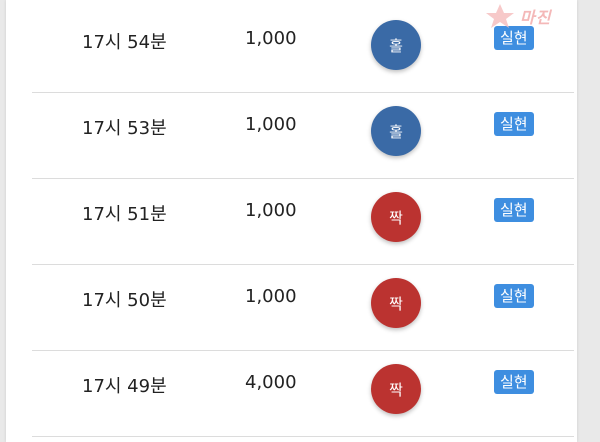  I want to click on row-amount: 4,000, so click(271, 382).